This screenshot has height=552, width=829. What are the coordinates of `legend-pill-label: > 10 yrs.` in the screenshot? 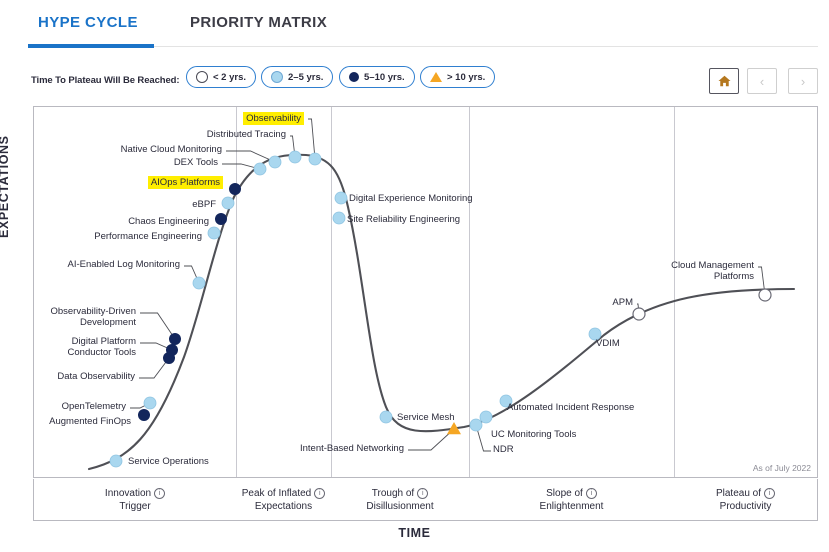 It's located at (466, 77).